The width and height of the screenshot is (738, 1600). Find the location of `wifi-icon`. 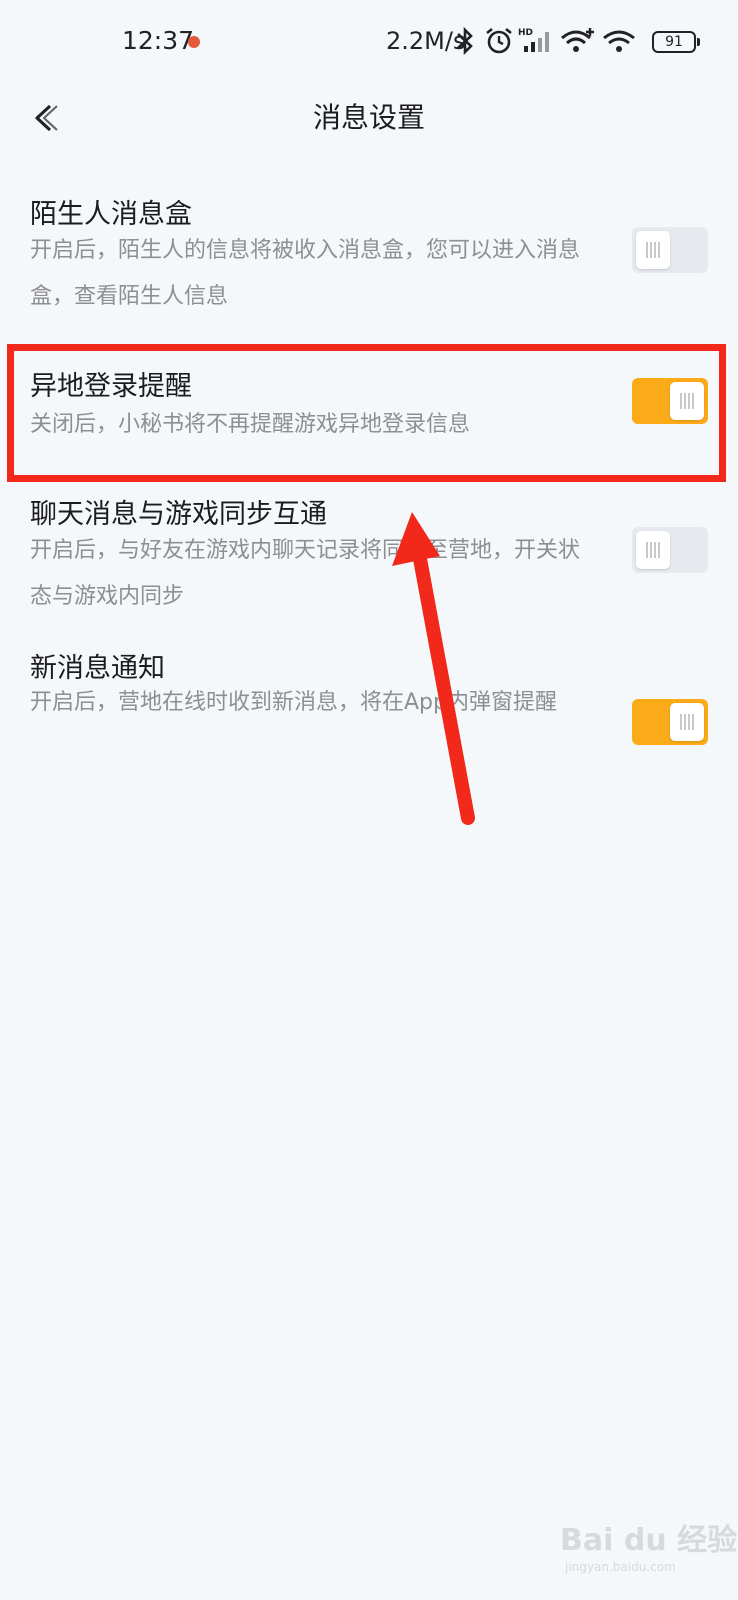

wifi-icon is located at coordinates (619, 41).